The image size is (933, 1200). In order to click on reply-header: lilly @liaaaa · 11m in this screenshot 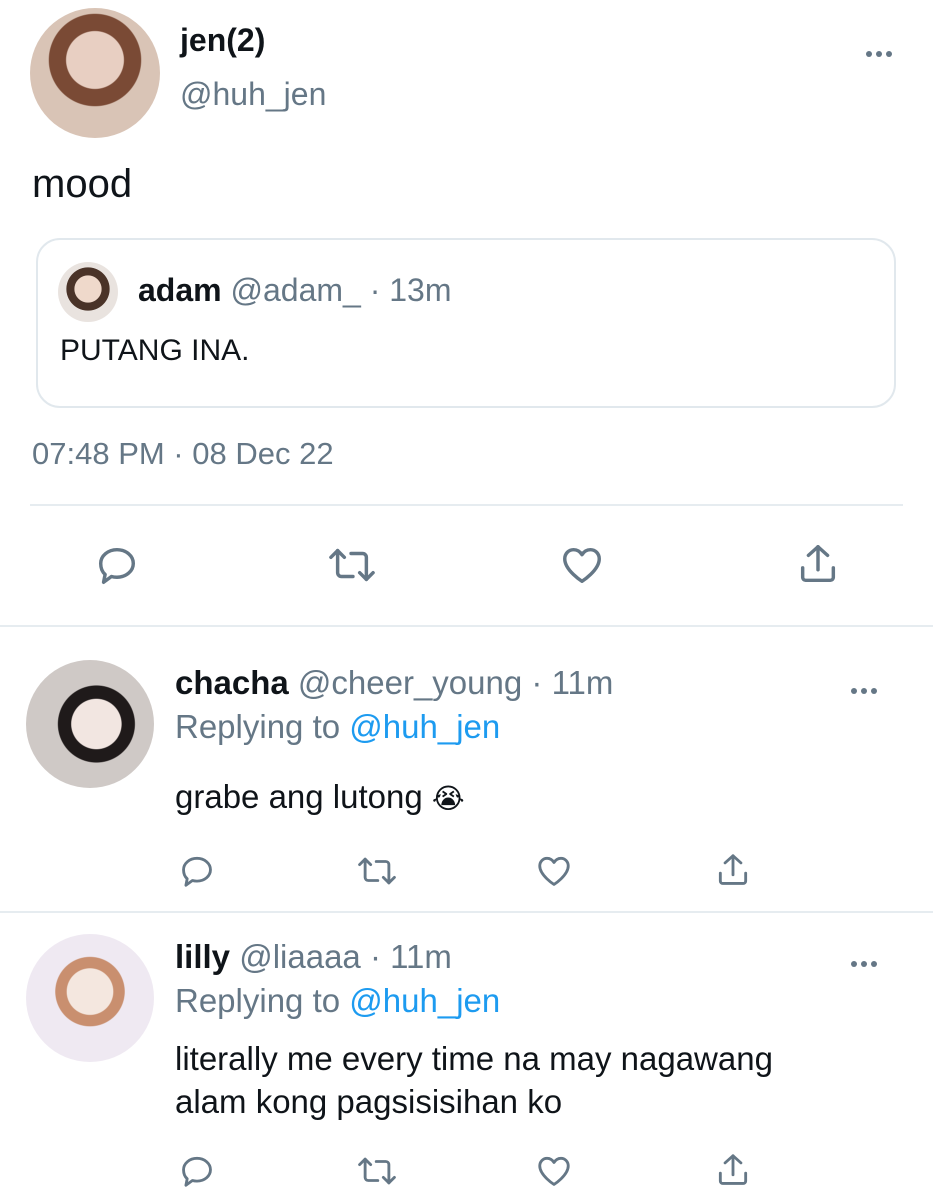, I will do `click(313, 957)`.